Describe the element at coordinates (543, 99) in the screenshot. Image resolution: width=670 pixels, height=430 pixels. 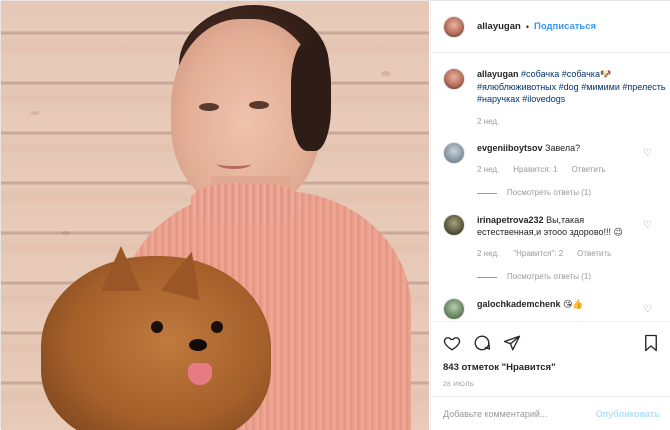
I see `hashtag-link: #ilovedogs` at that location.